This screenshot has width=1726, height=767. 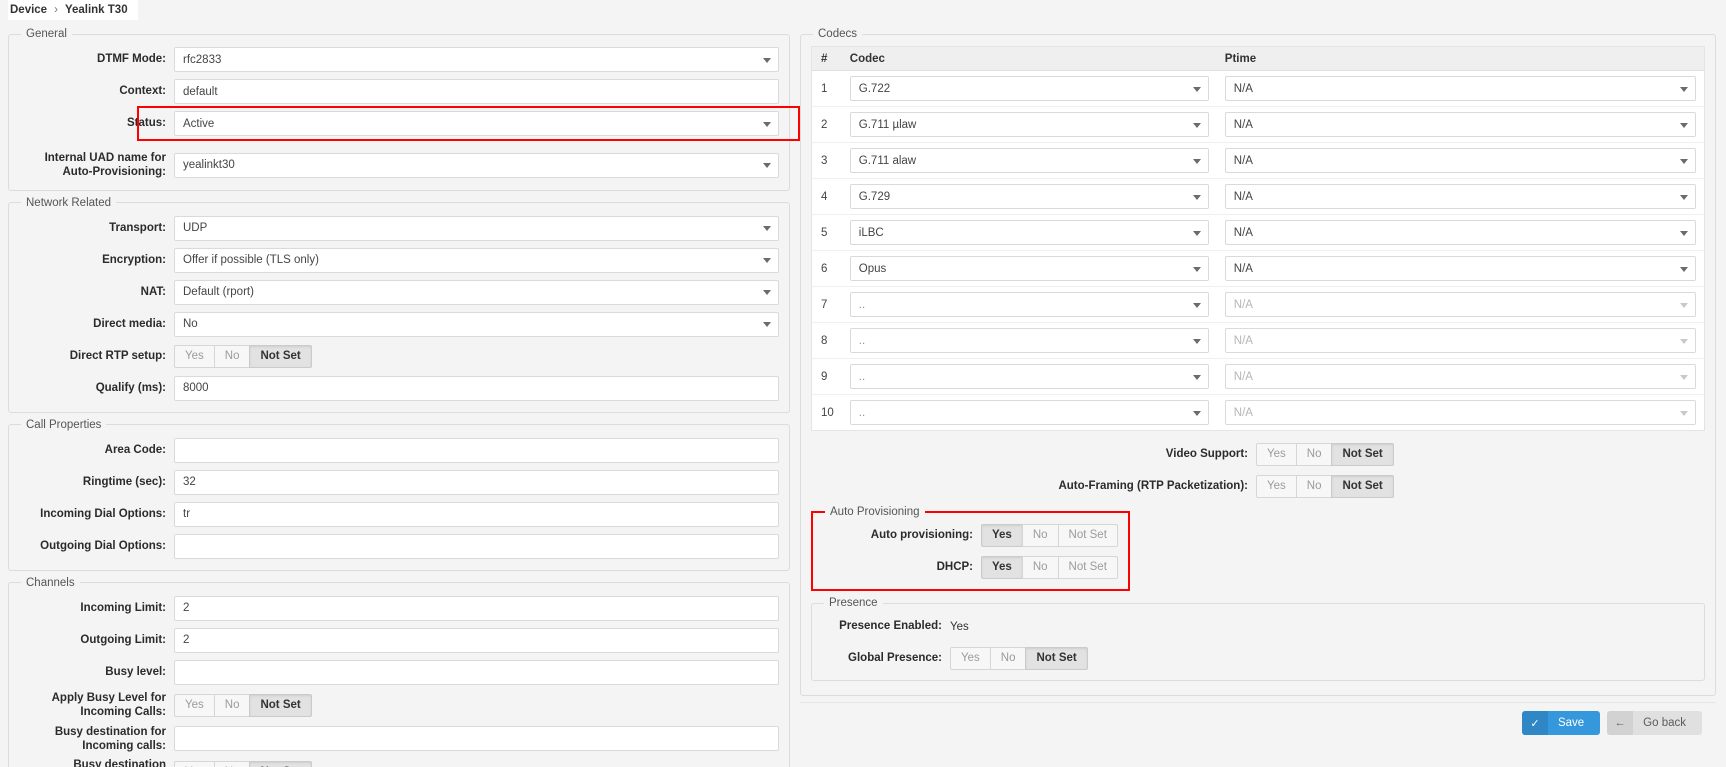 I want to click on incoming-limit-input: 2, so click(x=476, y=608).